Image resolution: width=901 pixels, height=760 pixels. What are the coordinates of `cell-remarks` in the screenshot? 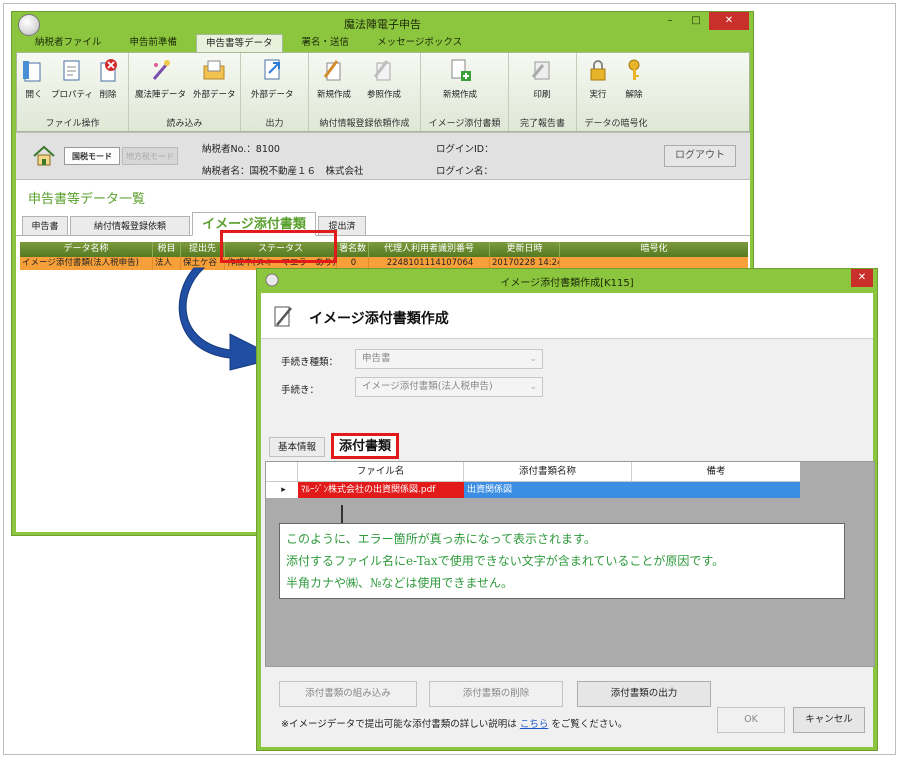 It's located at (716, 490).